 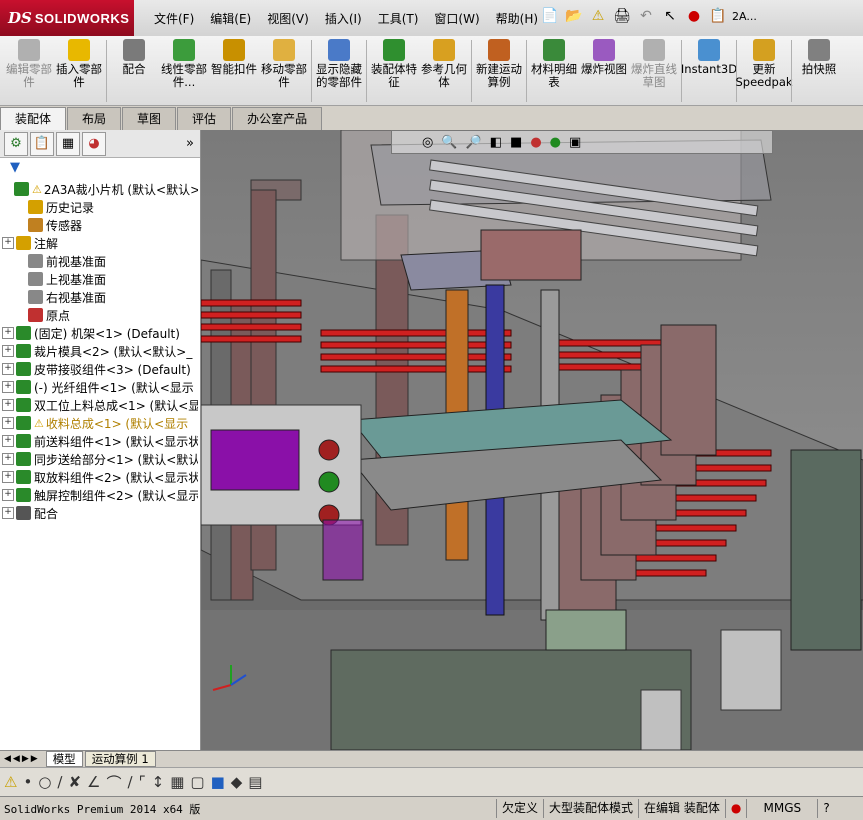 I want to click on ribbon-button-5: 移动零部件, so click(x=284, y=62).